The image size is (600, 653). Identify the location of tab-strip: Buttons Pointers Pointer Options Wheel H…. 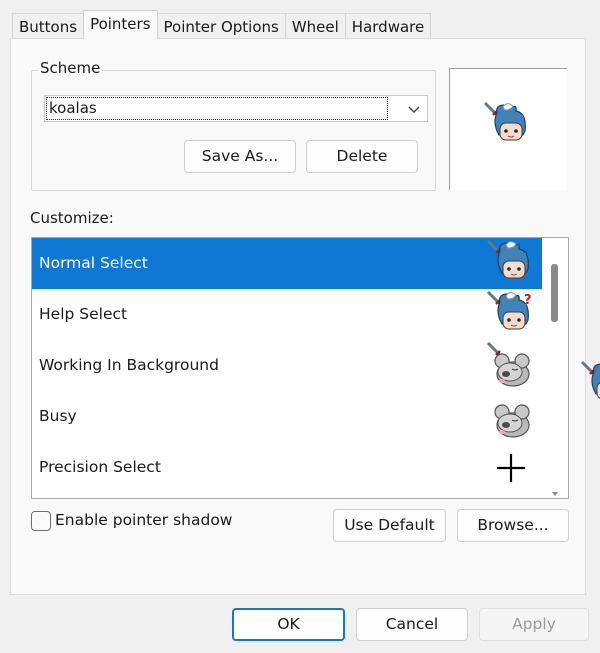
(222, 24).